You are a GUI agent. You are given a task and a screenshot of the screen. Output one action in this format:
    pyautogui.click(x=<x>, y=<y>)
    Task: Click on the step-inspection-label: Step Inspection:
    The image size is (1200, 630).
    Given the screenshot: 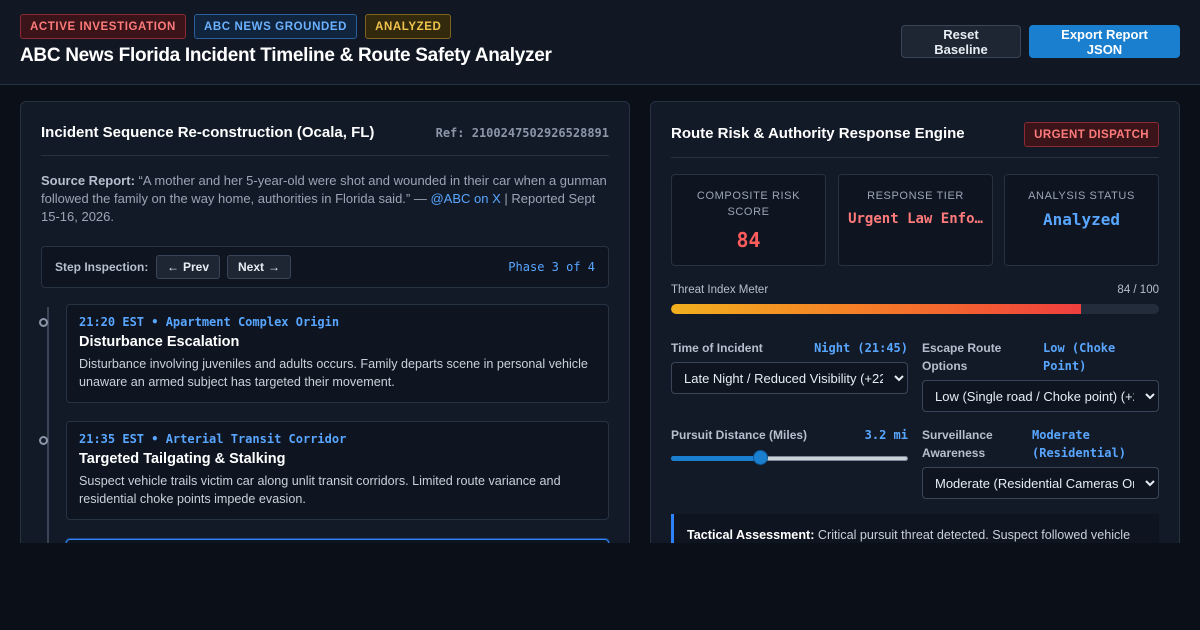 What is the action you would take?
    pyautogui.click(x=102, y=267)
    